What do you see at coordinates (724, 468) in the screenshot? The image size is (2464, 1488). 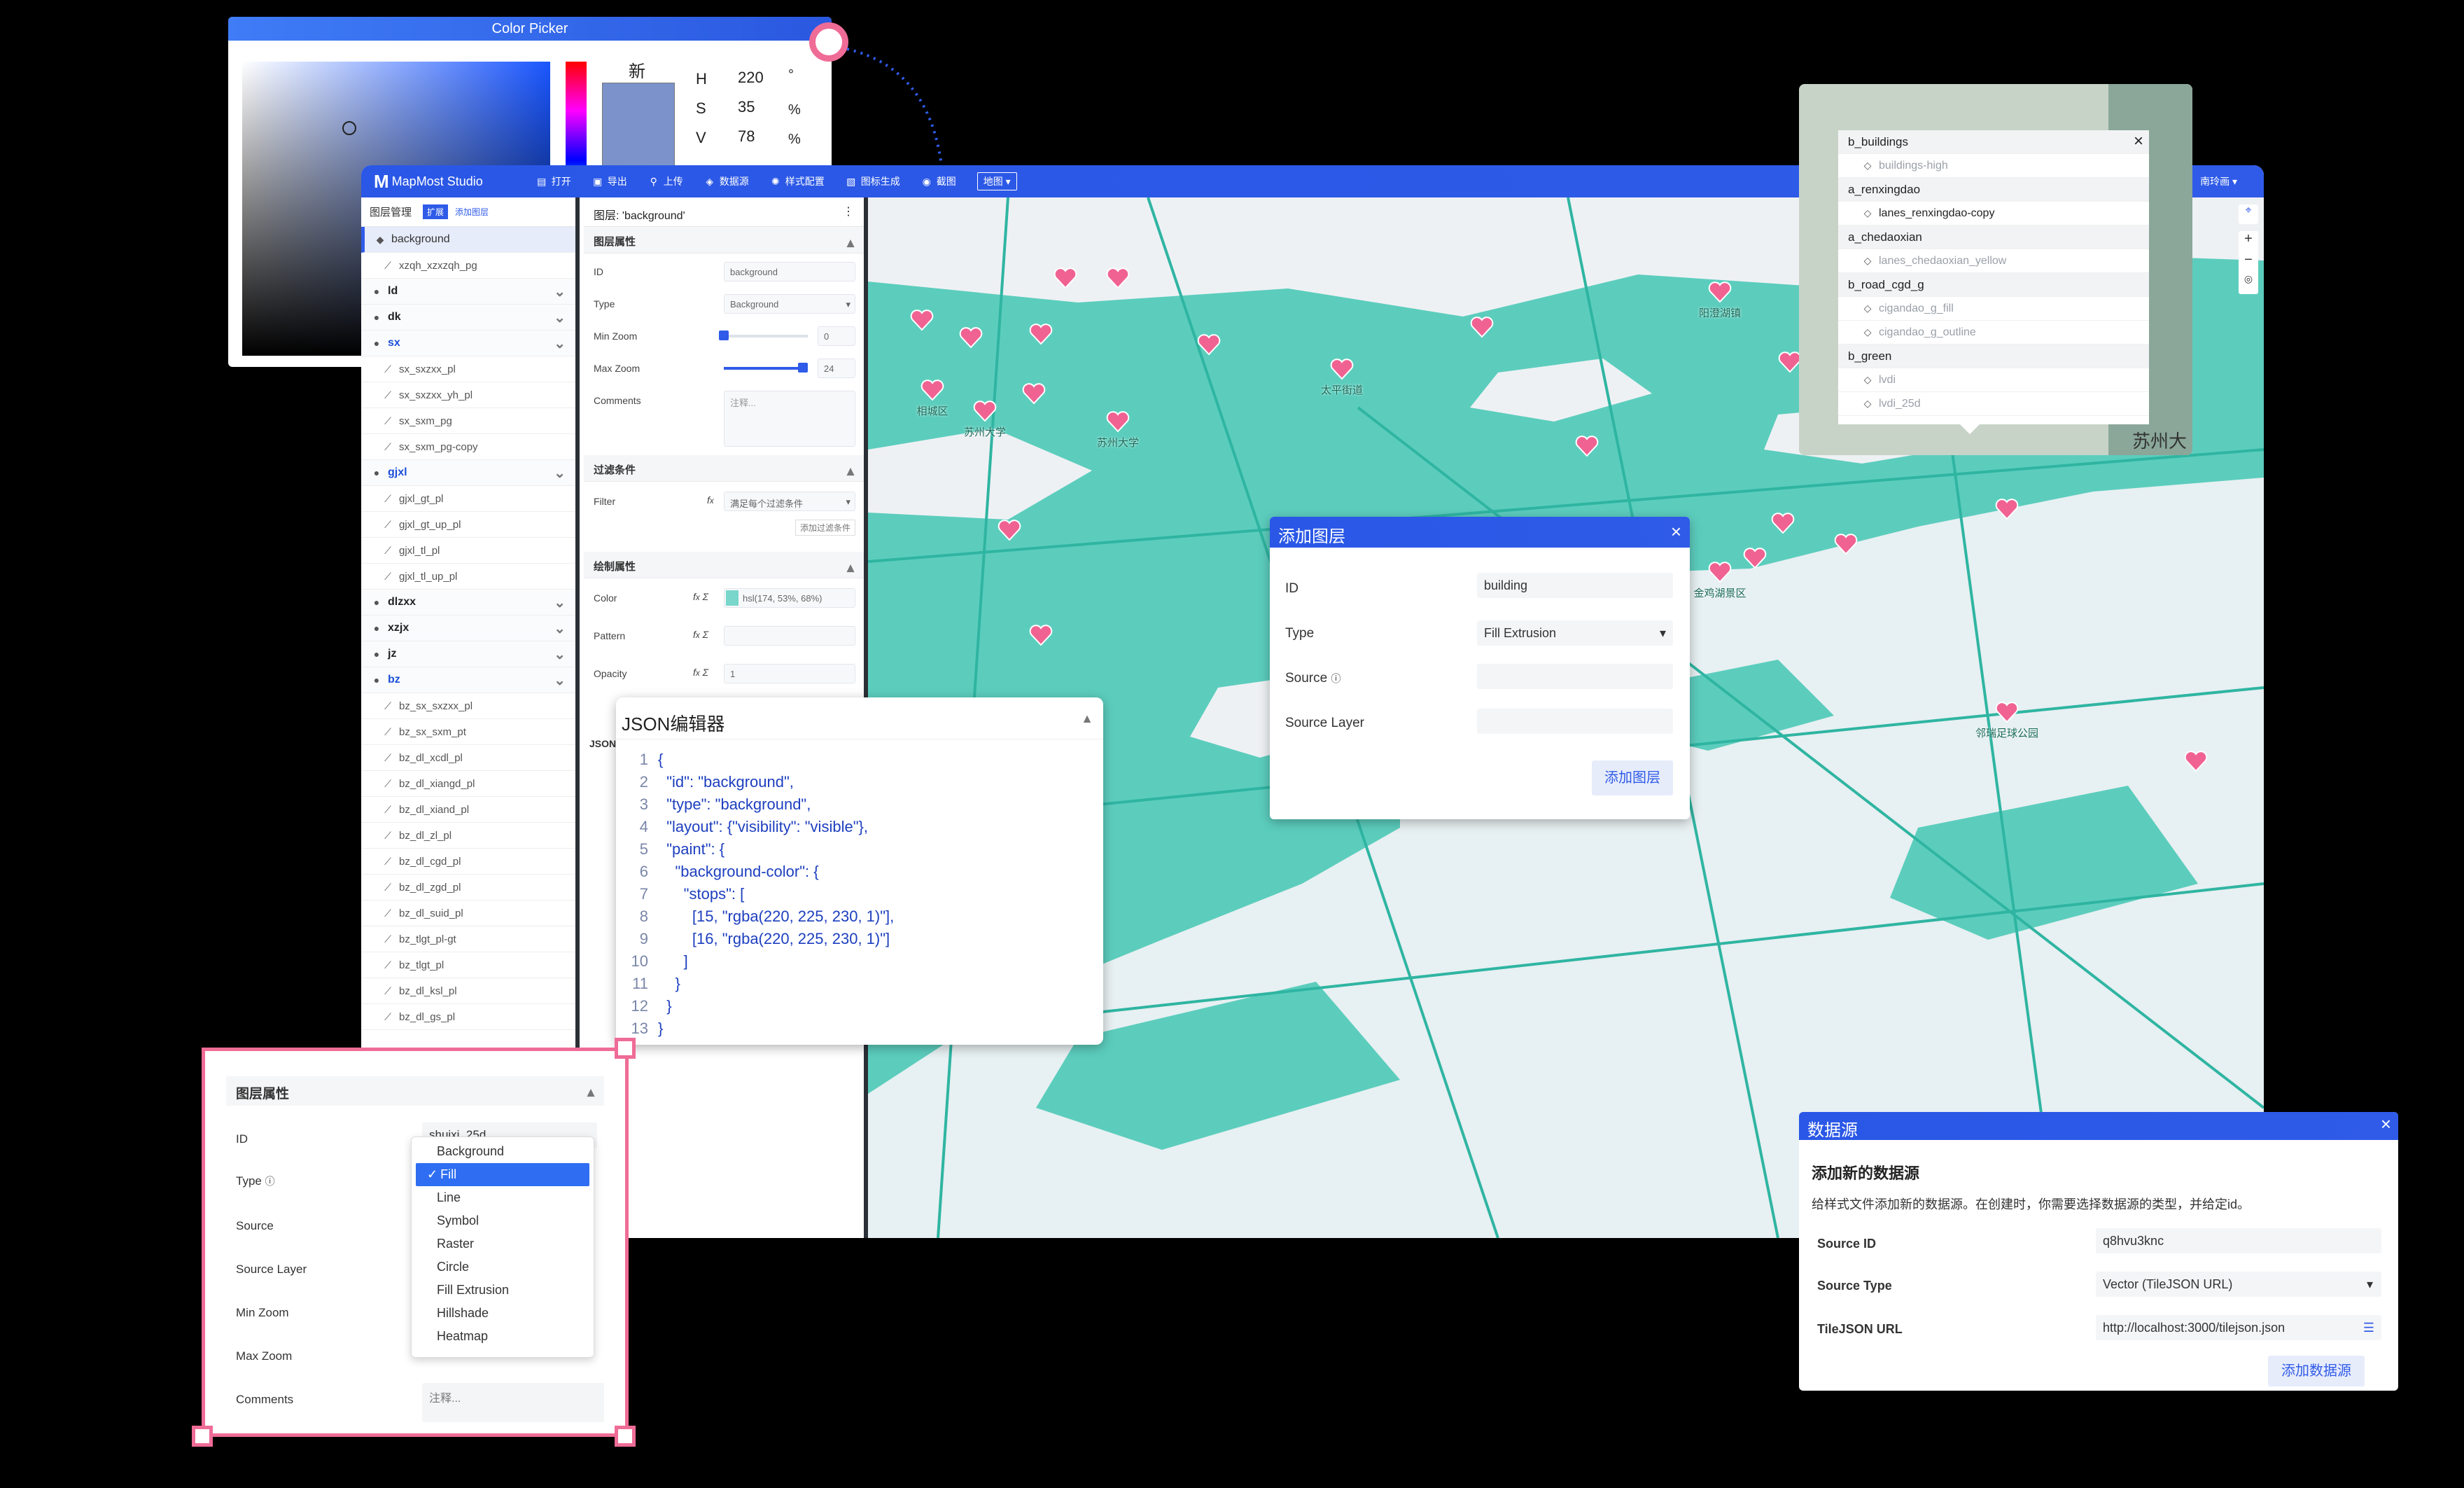 I see `section-filter: 过滤条件 ▴` at bounding box center [724, 468].